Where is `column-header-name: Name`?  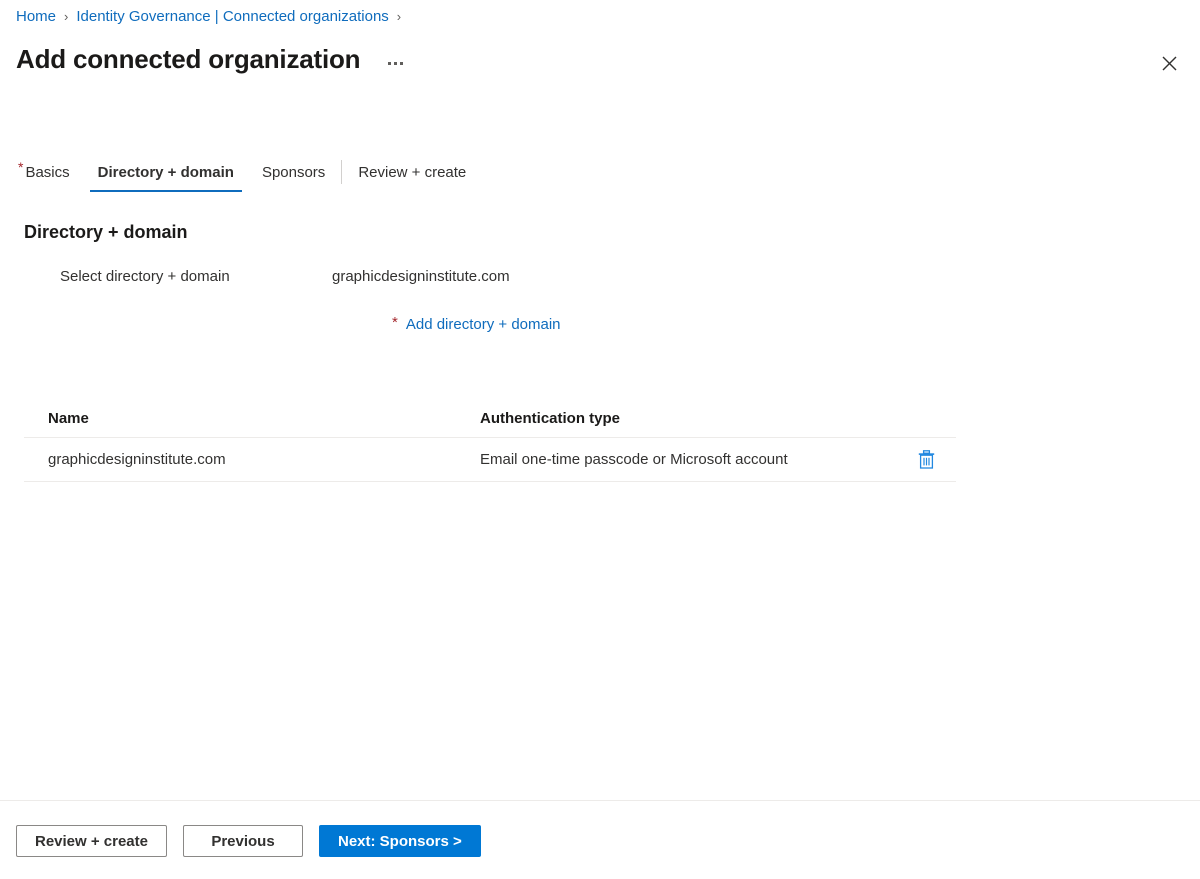 column-header-name: Name is located at coordinates (252, 418).